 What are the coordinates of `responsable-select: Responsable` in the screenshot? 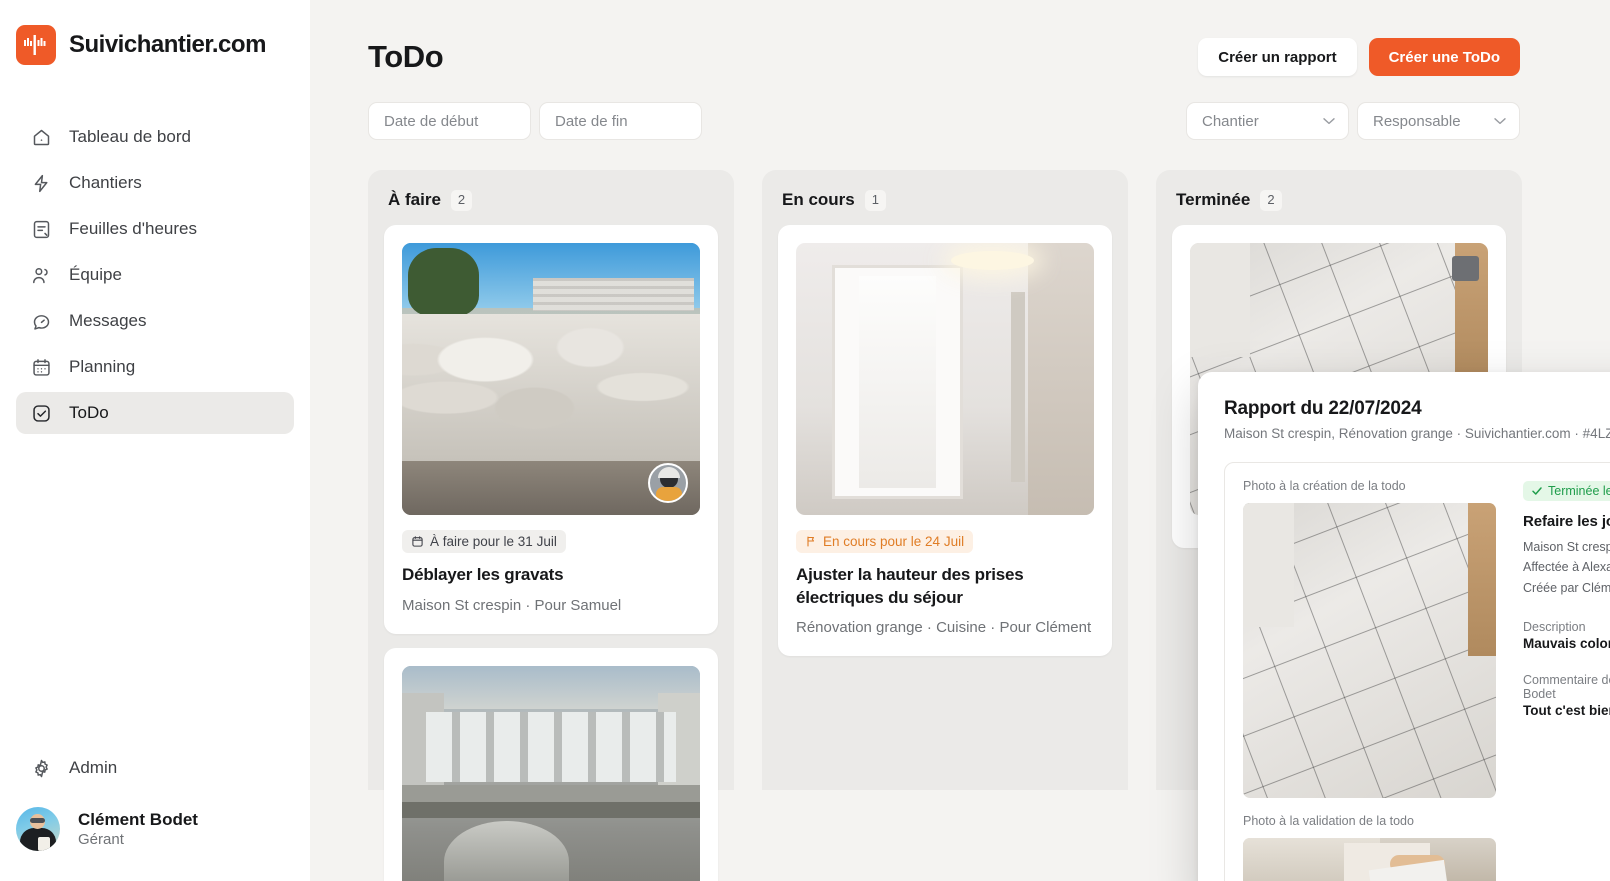 It's located at (1438, 121).